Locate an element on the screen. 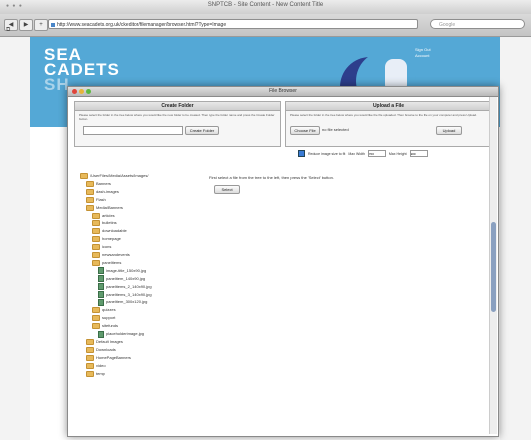 The height and width of the screenshot is (440, 531). scrollbar-thumb is located at coordinates (493, 267).